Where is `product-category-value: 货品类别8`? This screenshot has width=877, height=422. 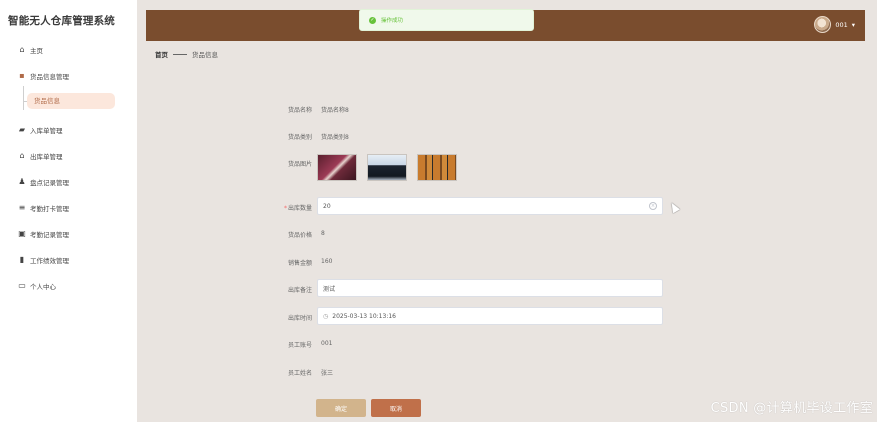
product-category-value: 货品类别8 is located at coordinates (335, 137).